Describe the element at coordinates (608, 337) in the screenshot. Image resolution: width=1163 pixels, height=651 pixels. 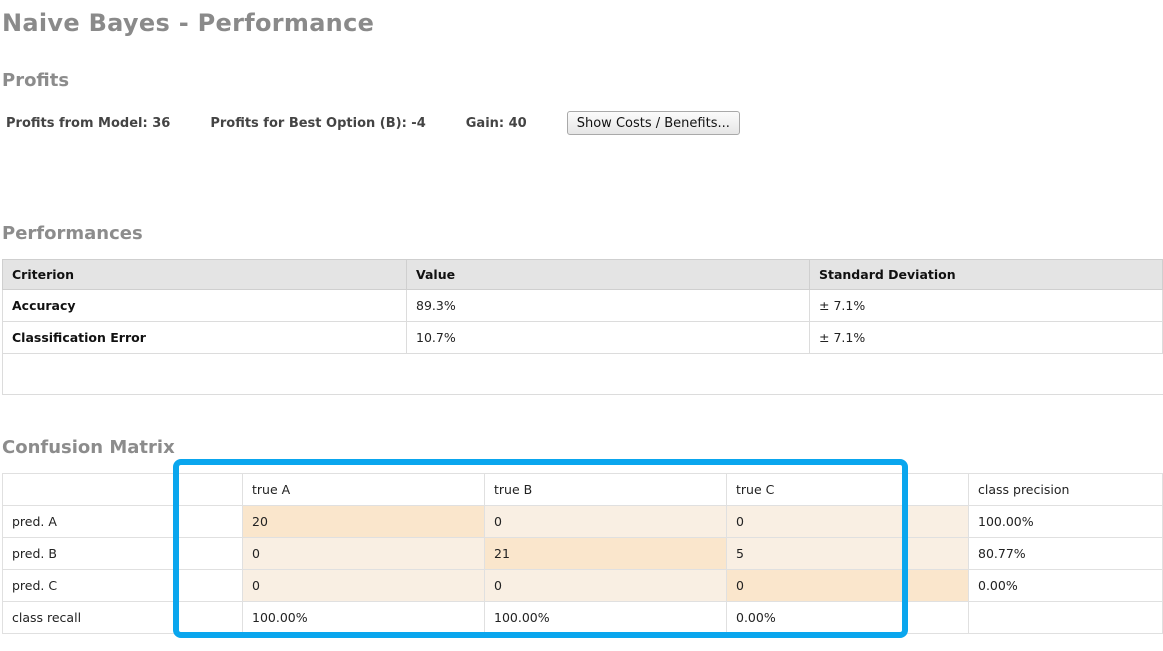
I see `value-cell: 10.7%` at that location.